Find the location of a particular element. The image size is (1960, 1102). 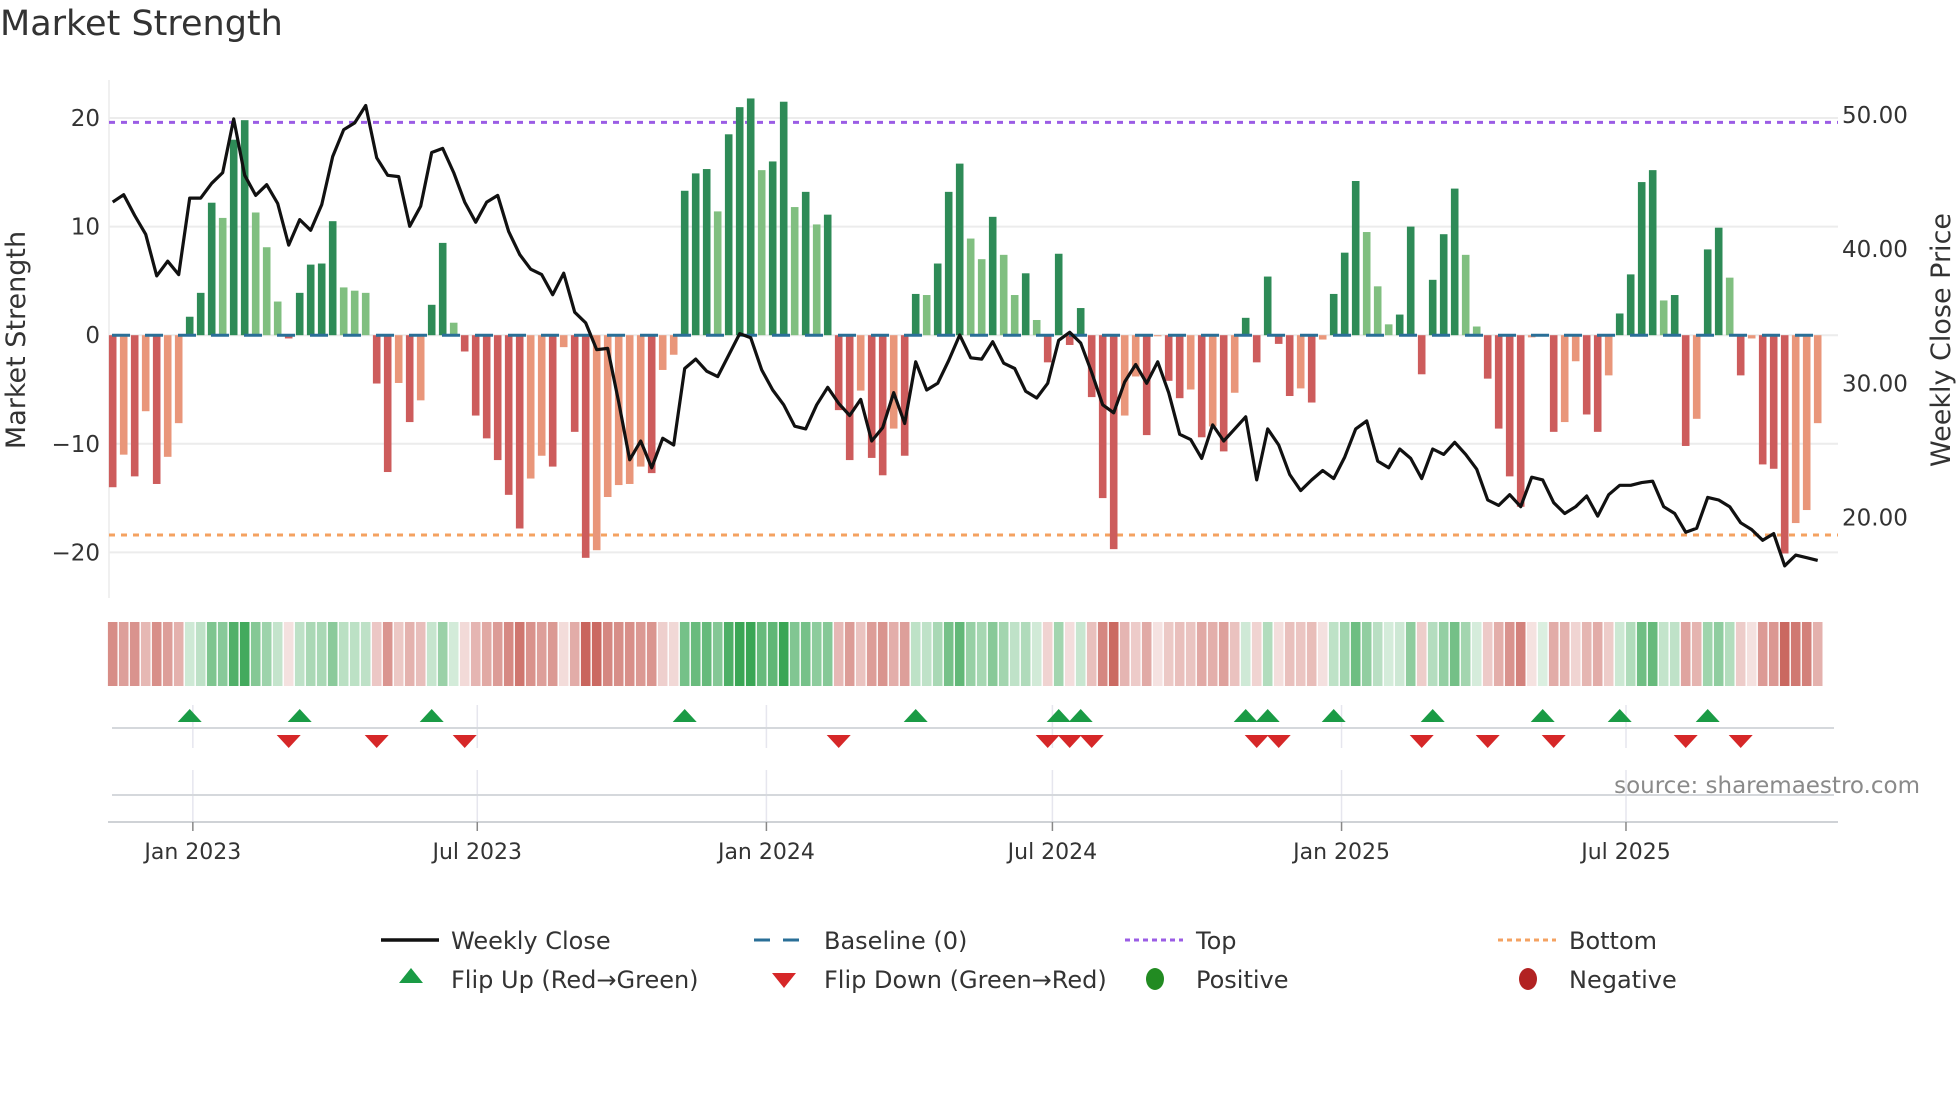

y-tick-label: 20 is located at coordinates (85, 119).